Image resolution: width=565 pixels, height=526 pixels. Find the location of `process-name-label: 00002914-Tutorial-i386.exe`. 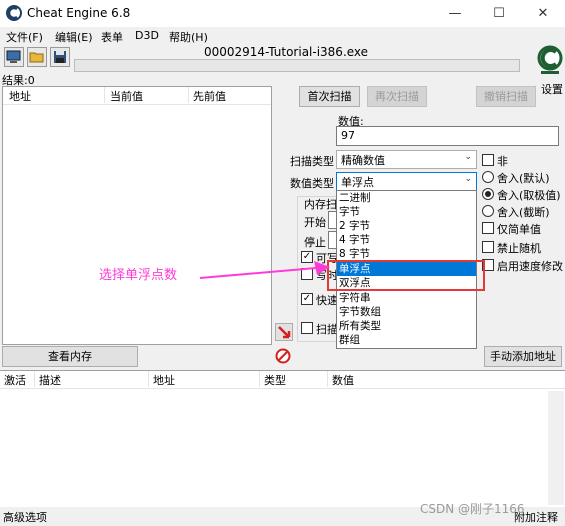

process-name-label: 00002914-Tutorial-i386.exe is located at coordinates (286, 52).